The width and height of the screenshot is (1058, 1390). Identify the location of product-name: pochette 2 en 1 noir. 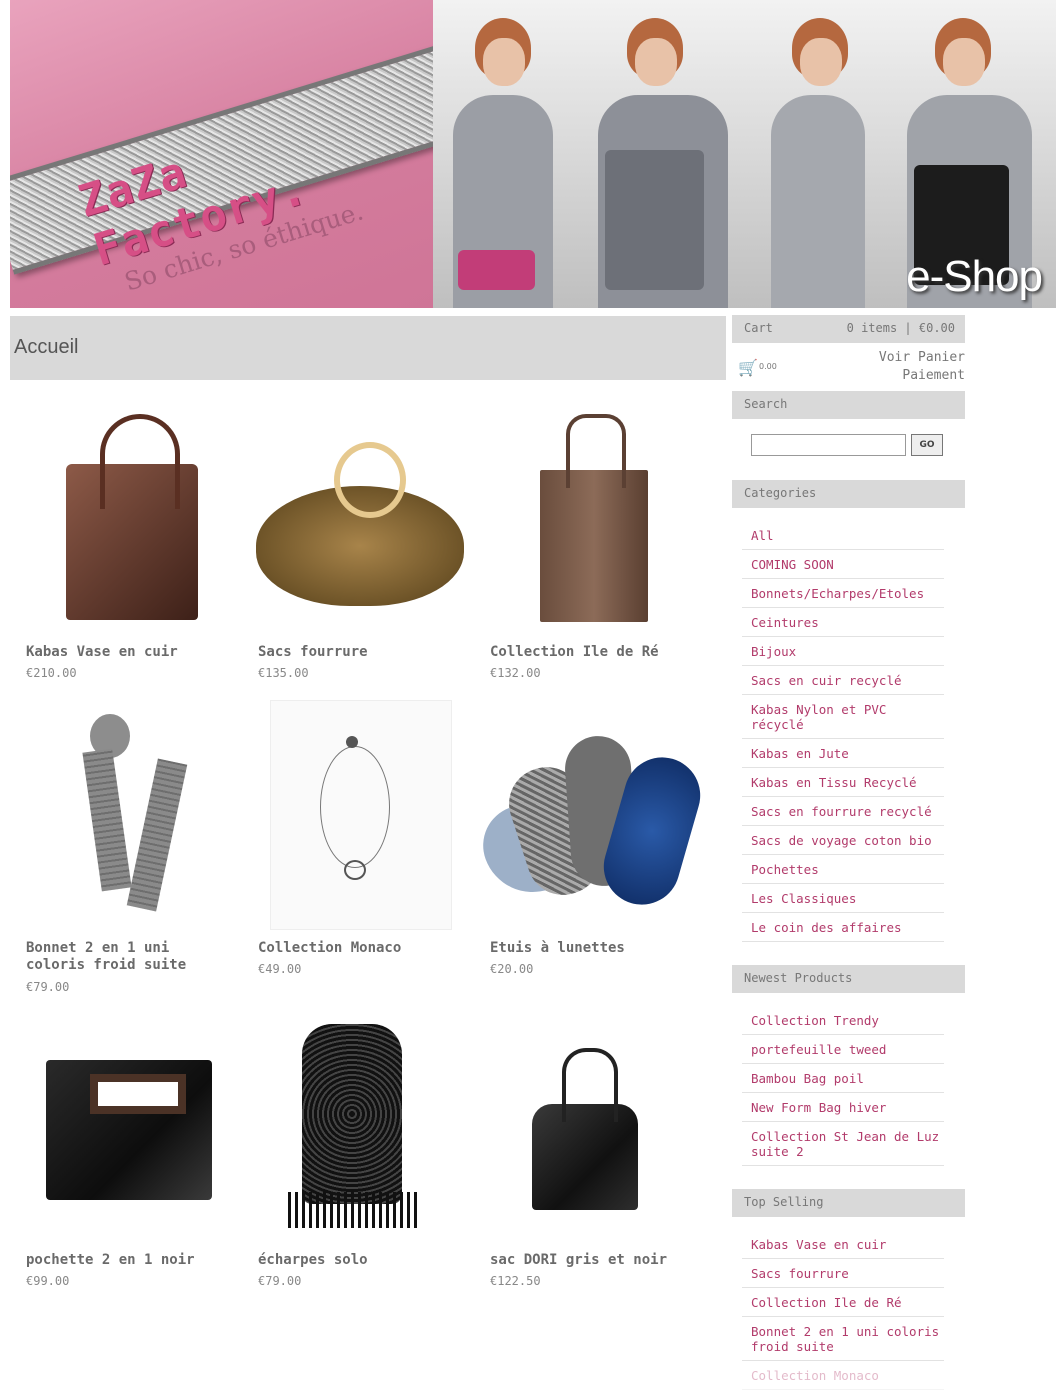
(126, 1260).